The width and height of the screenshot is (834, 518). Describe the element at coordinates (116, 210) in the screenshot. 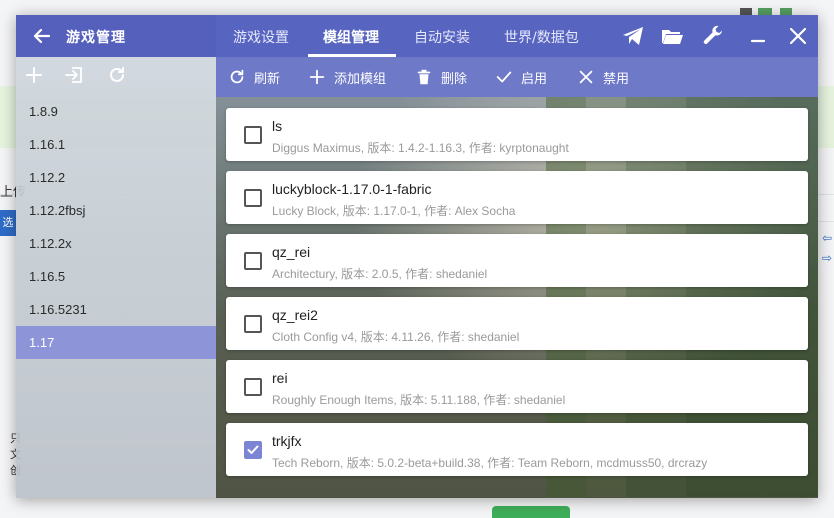

I see `version-item: 1.12.2fbsj` at that location.